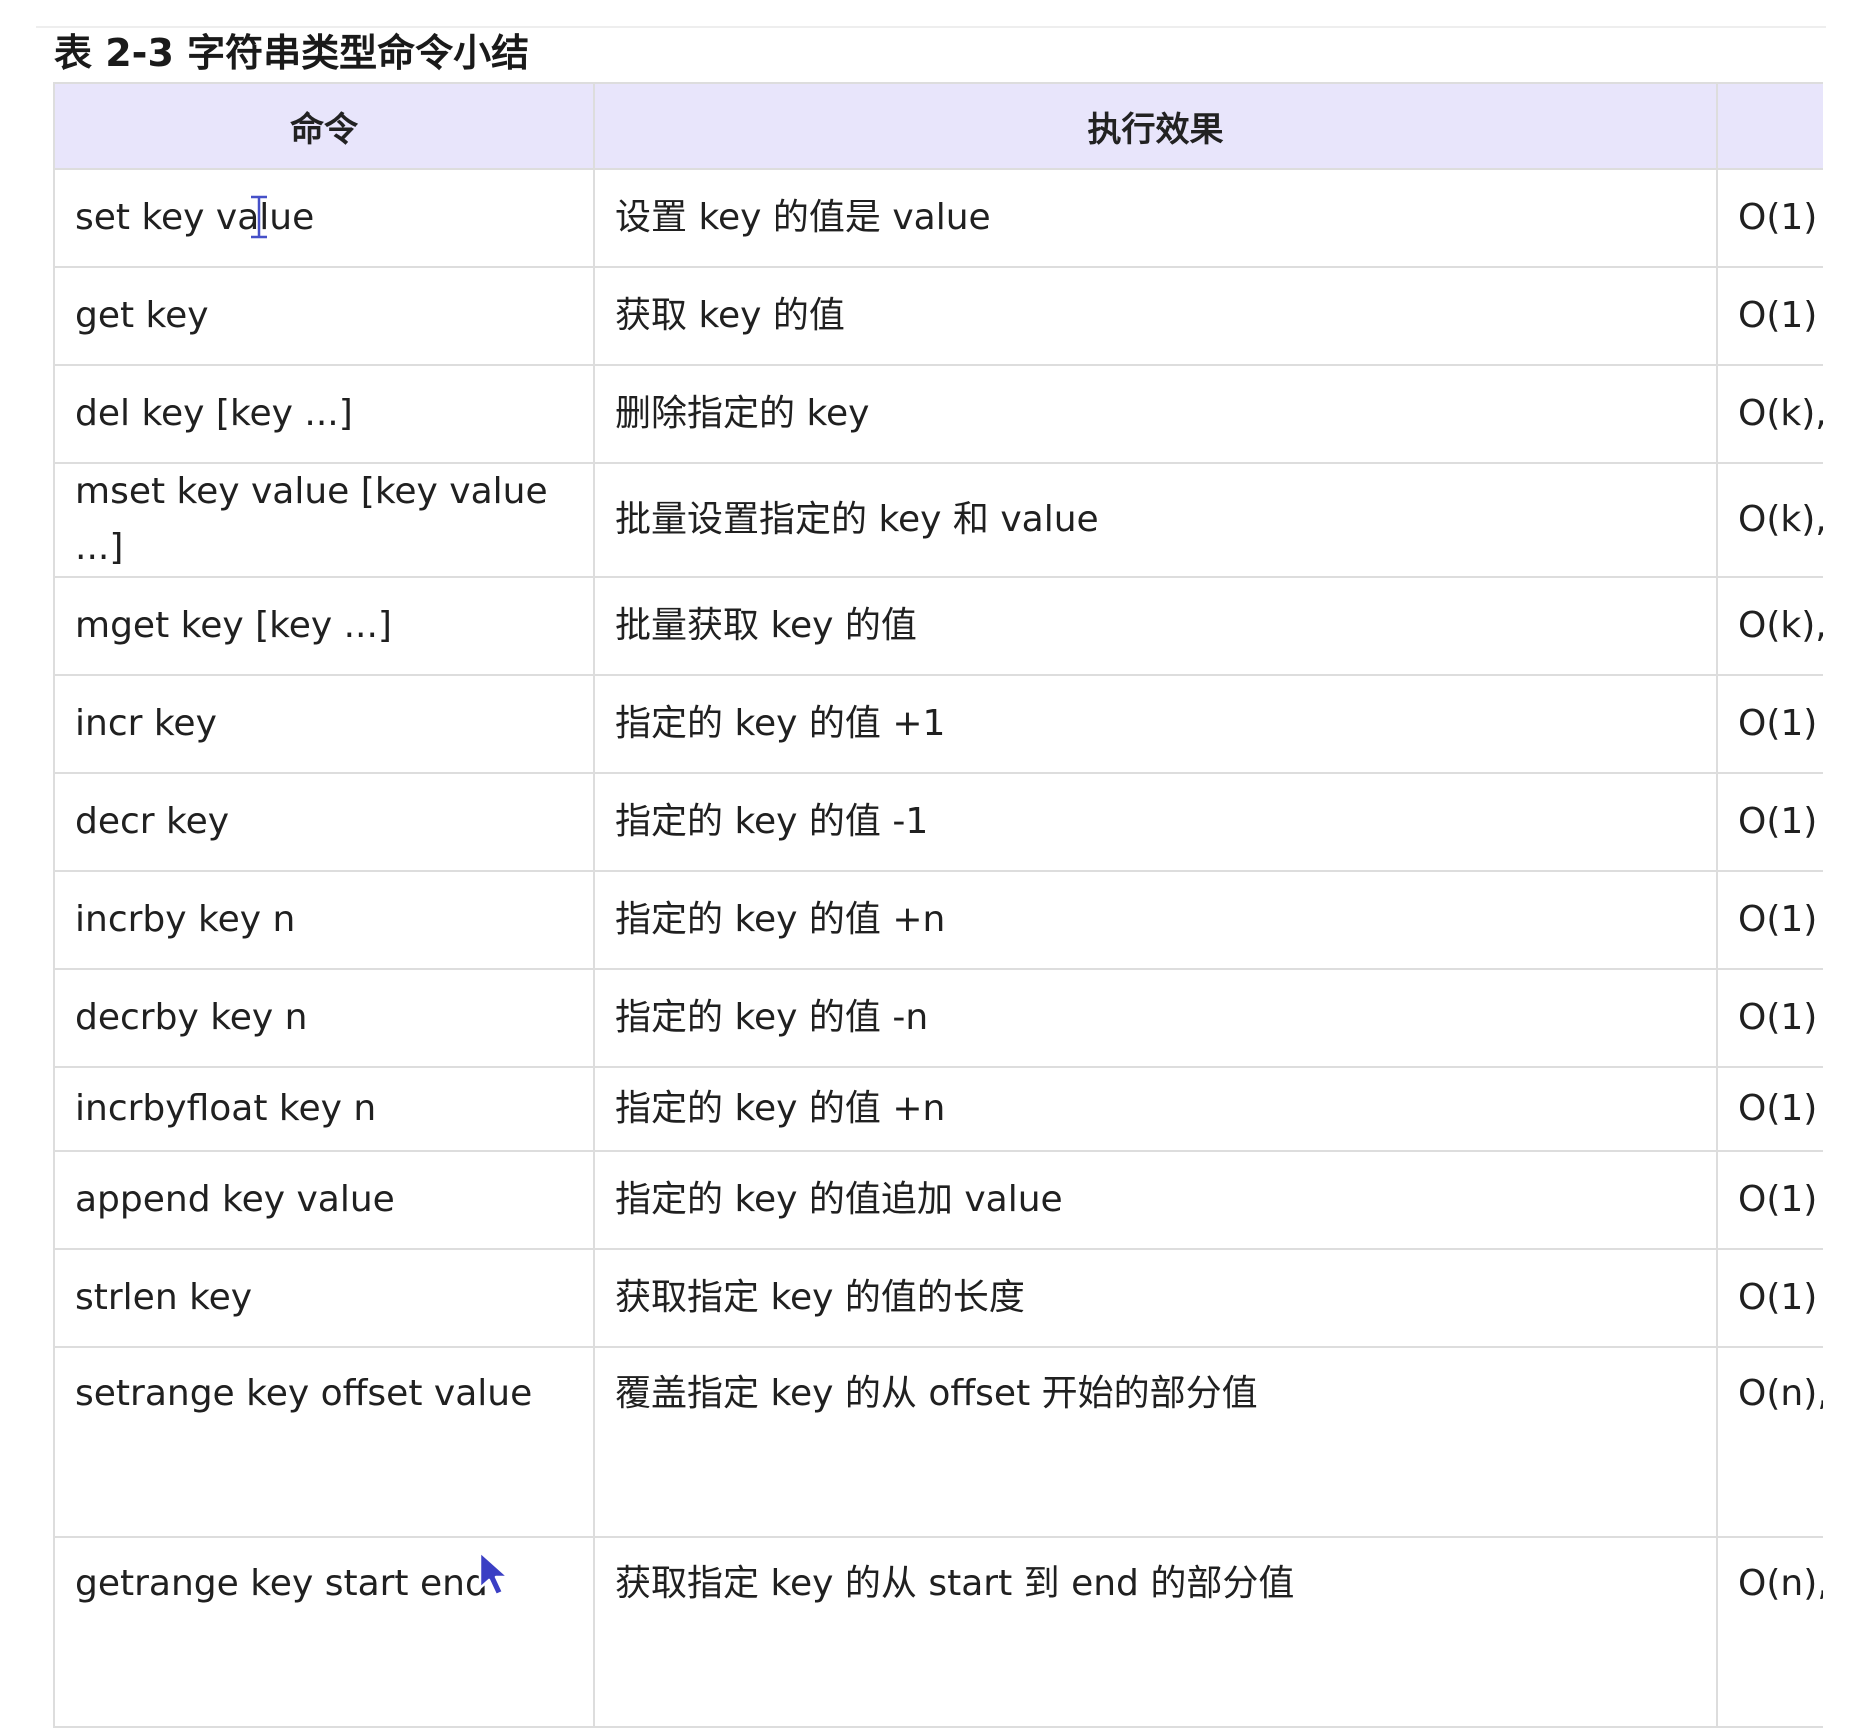  I want to click on table-row: incrby key n 指定的 key 的值 +n O(1), so click(938, 920).